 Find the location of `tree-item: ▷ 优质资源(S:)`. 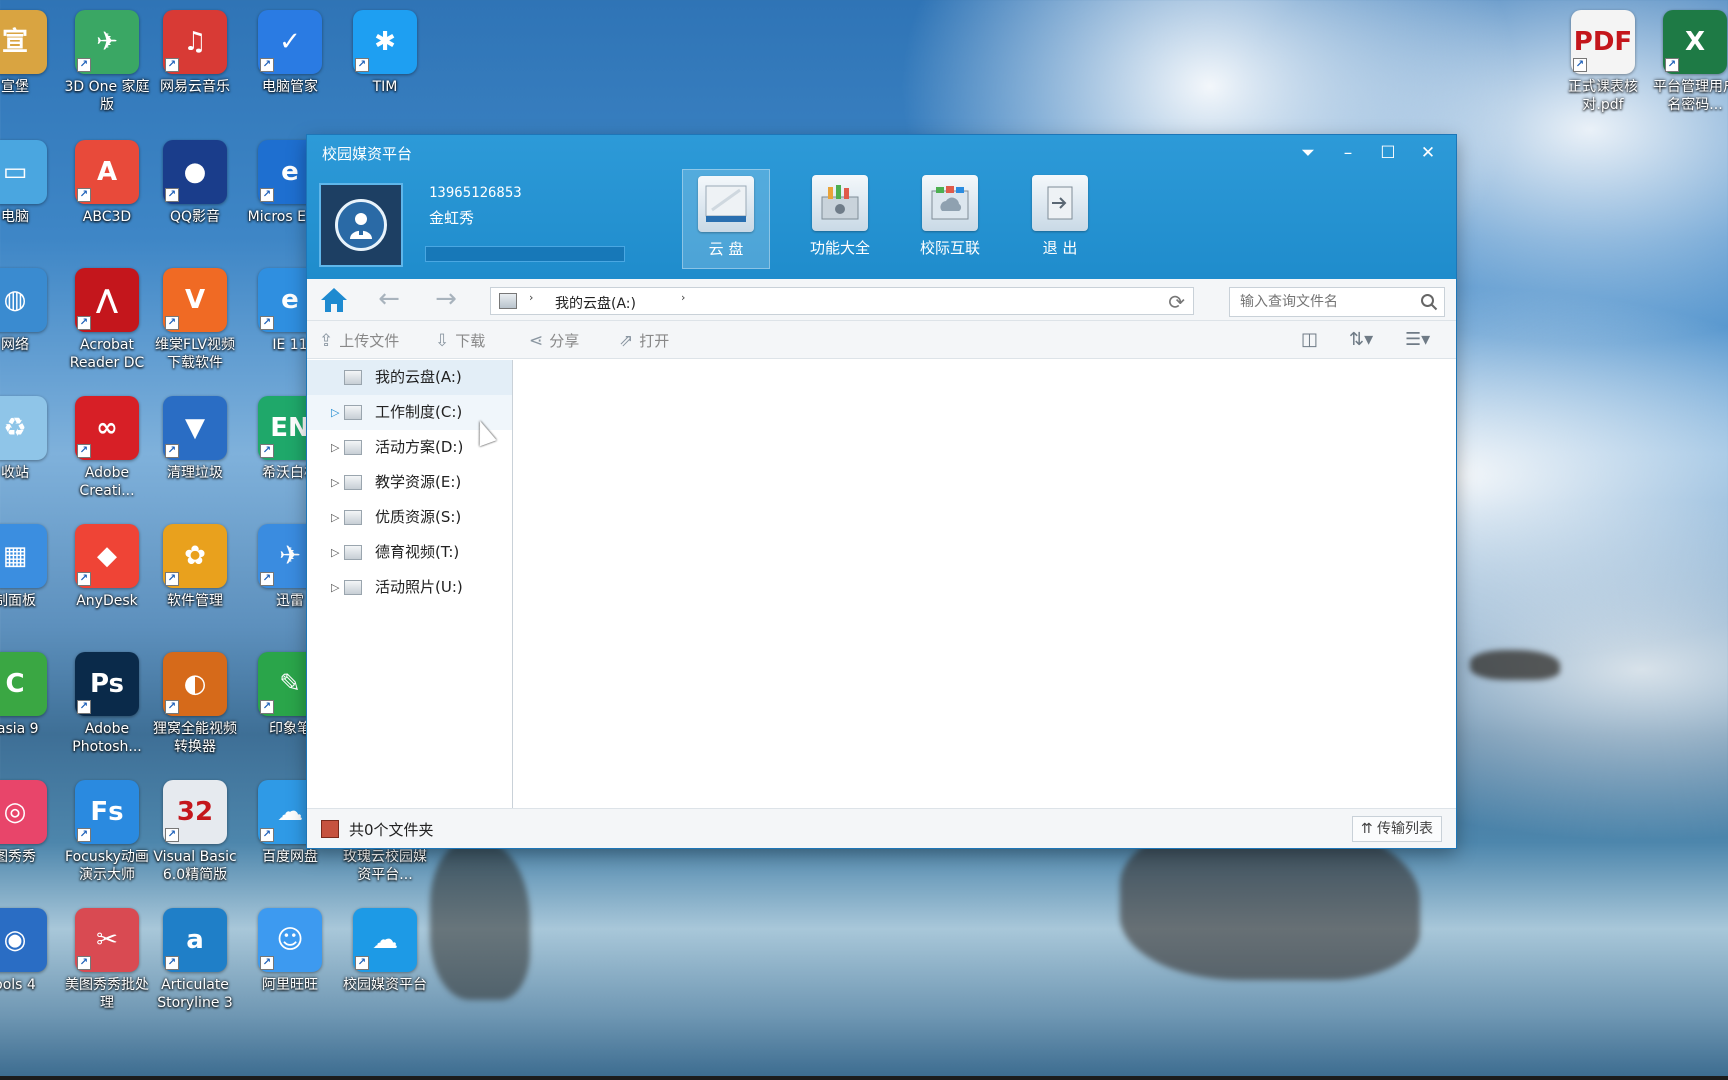

tree-item: ▷ 优质资源(S:) is located at coordinates (409, 517).